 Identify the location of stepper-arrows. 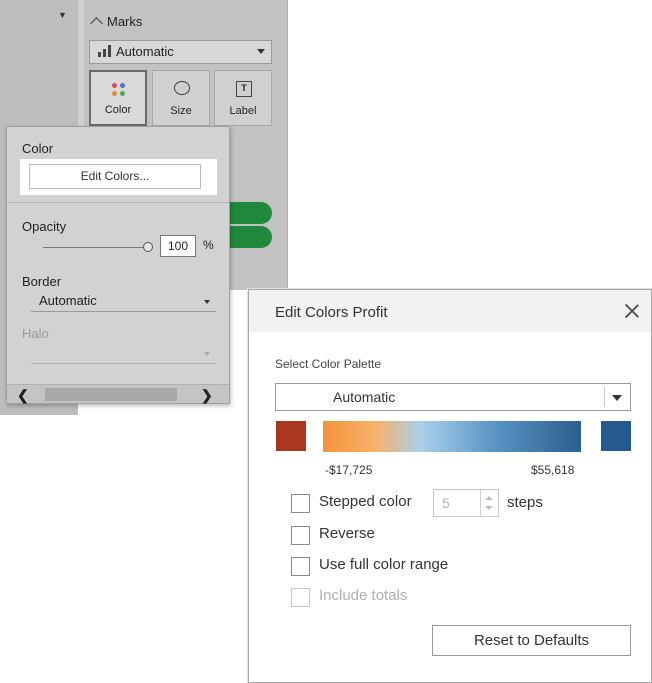
(489, 503).